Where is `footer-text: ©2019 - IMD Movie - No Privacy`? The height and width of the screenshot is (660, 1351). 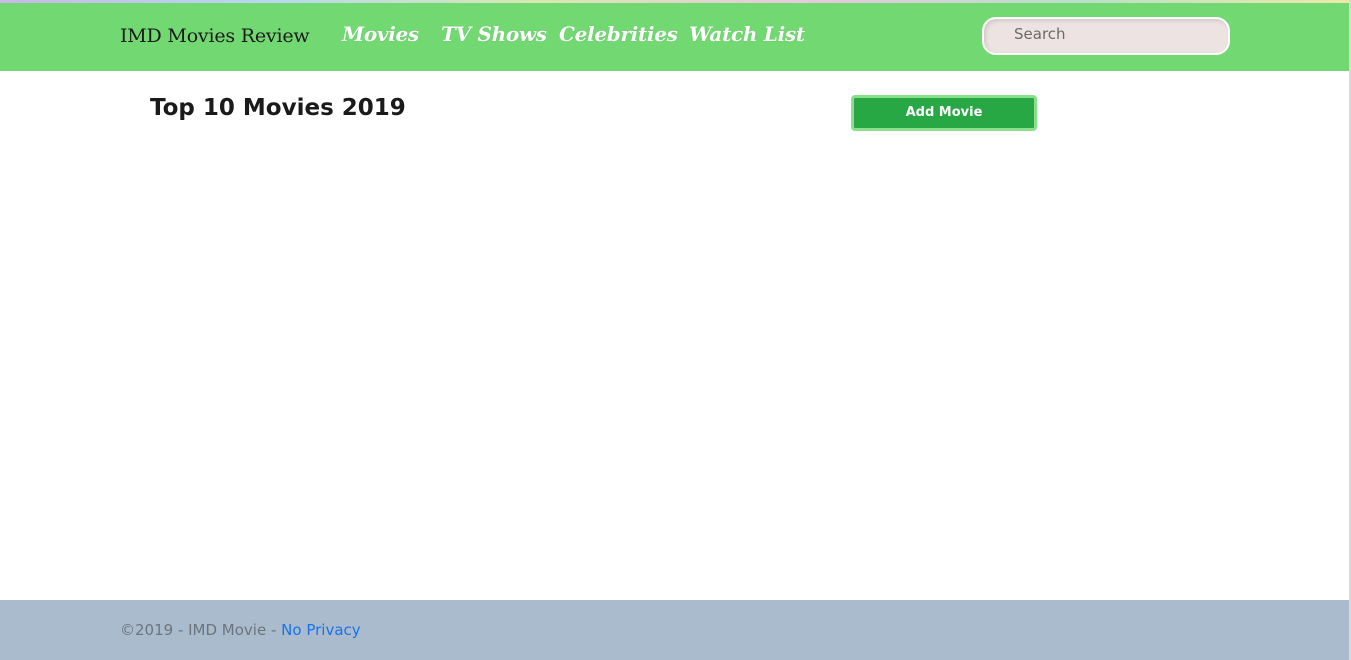 footer-text: ©2019 - IMD Movie - No Privacy is located at coordinates (240, 630).